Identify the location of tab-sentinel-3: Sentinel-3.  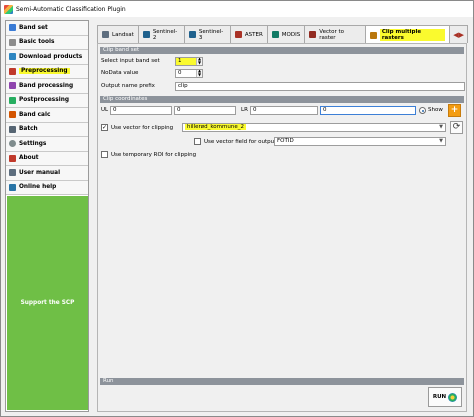
(207, 34).